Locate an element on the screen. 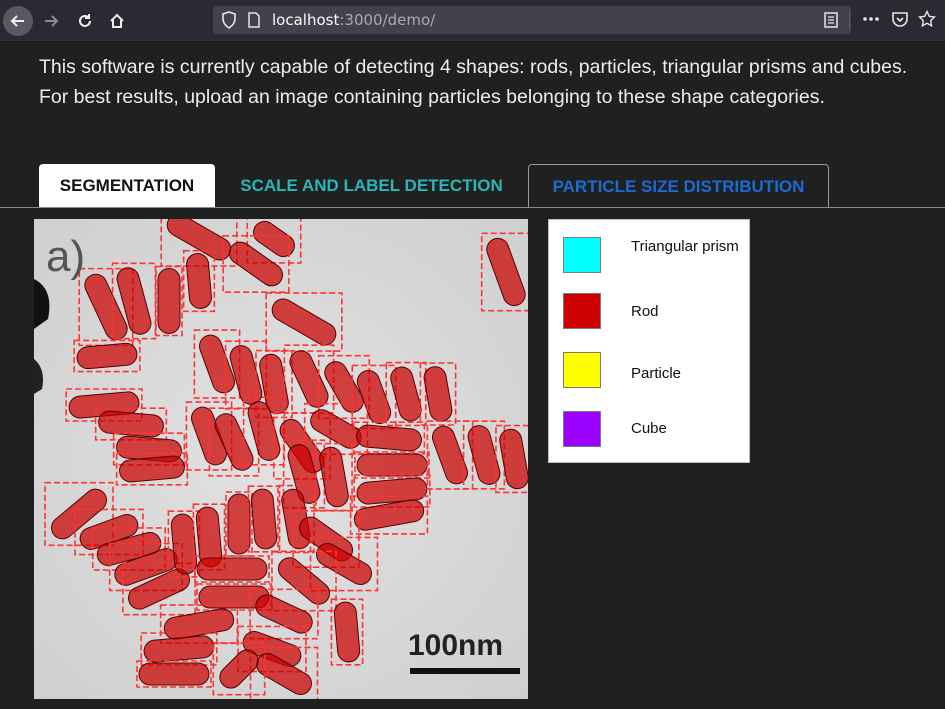 Image resolution: width=945 pixels, height=709 pixels. back-arrow-icon is located at coordinates (18, 21).